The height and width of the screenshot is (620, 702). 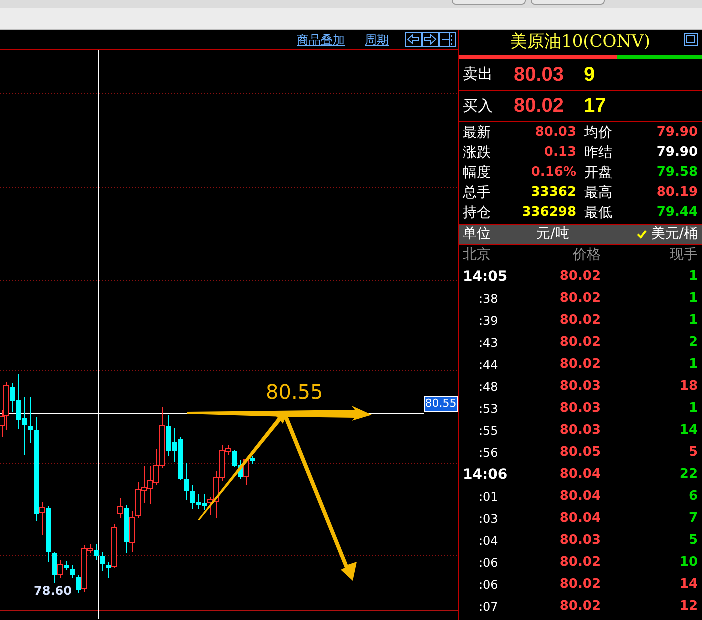 I want to click on tick-time: 14:05, so click(x=486, y=277).